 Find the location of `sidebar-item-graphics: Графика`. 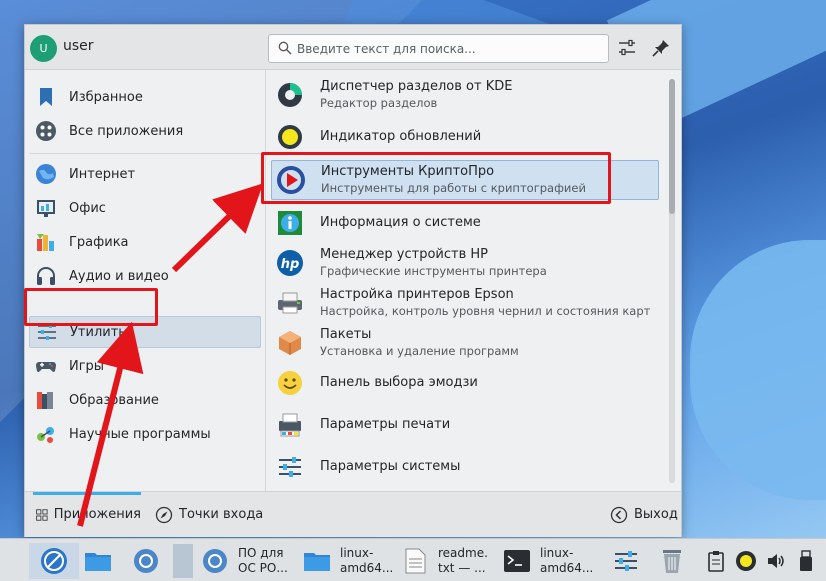

sidebar-item-graphics: Графика is located at coordinates (145, 242).